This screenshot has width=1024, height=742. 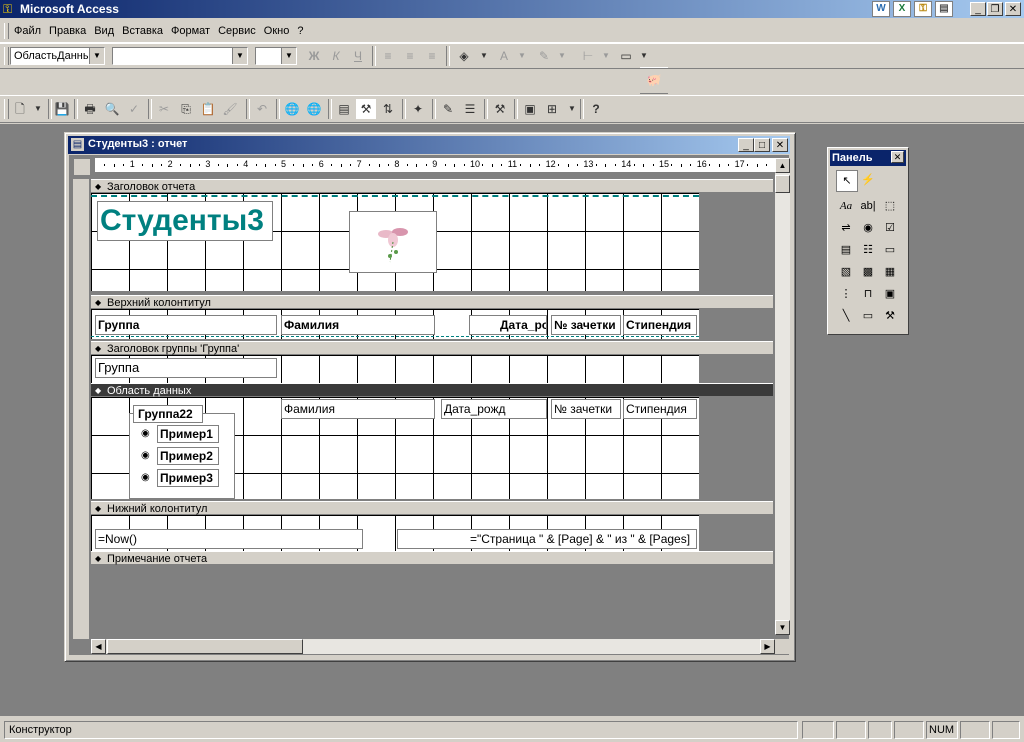 What do you see at coordinates (654, 80) in the screenshot?
I see `piggy-bank-icon: 🐖` at bounding box center [654, 80].